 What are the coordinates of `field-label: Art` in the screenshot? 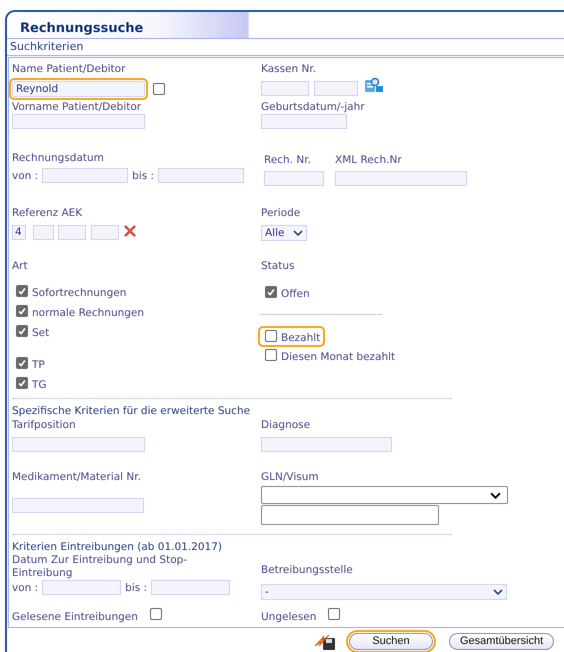 It's located at (20, 266).